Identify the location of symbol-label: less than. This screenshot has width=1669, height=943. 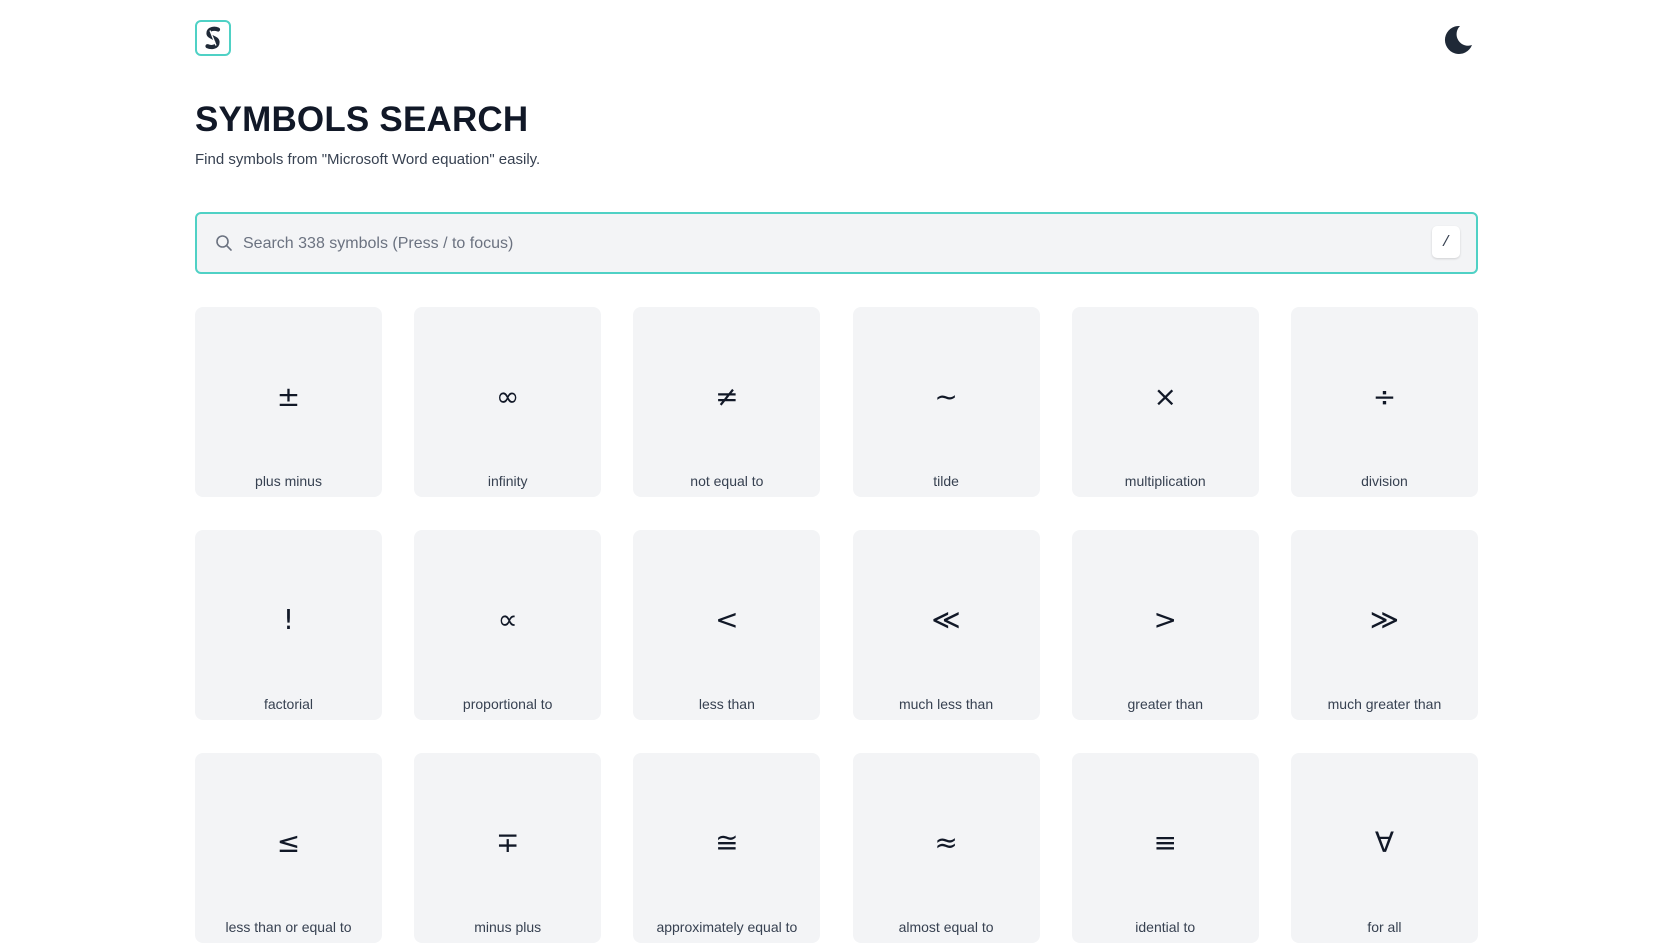
(726, 704).